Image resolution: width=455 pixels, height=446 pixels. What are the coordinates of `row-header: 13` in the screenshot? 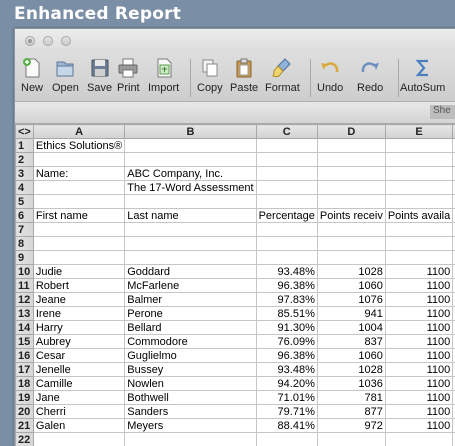 It's located at (25, 314).